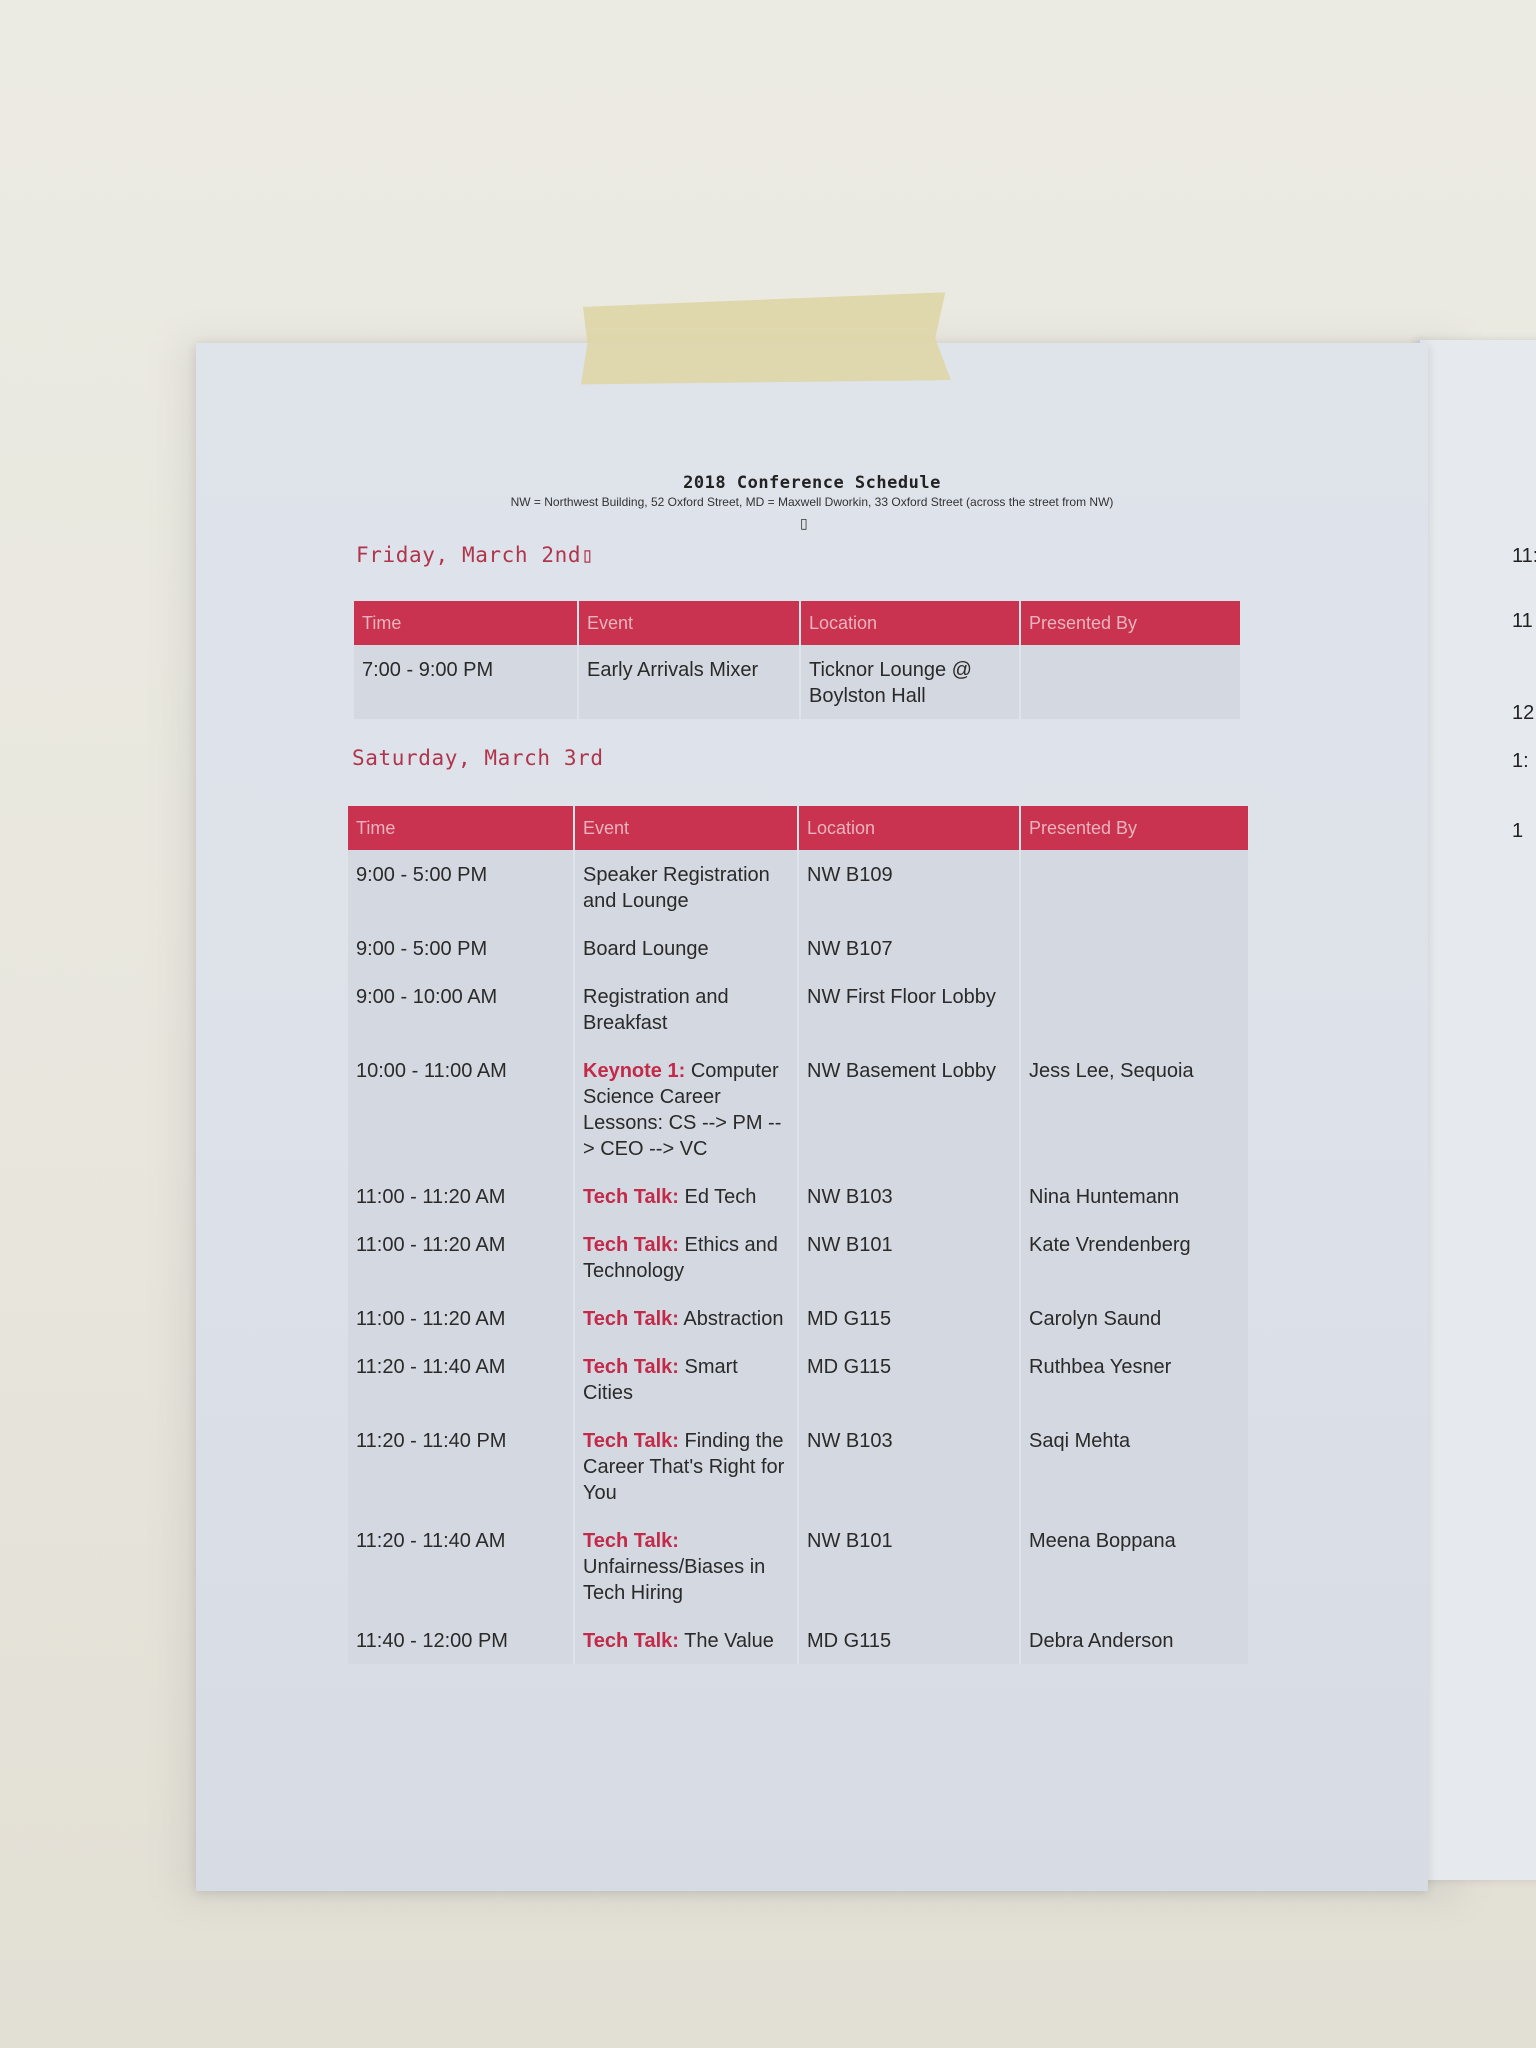 The width and height of the screenshot is (1536, 2048). Describe the element at coordinates (461, 1109) in the screenshot. I see `cell-time: 10:00 - 11:00 AM` at that location.